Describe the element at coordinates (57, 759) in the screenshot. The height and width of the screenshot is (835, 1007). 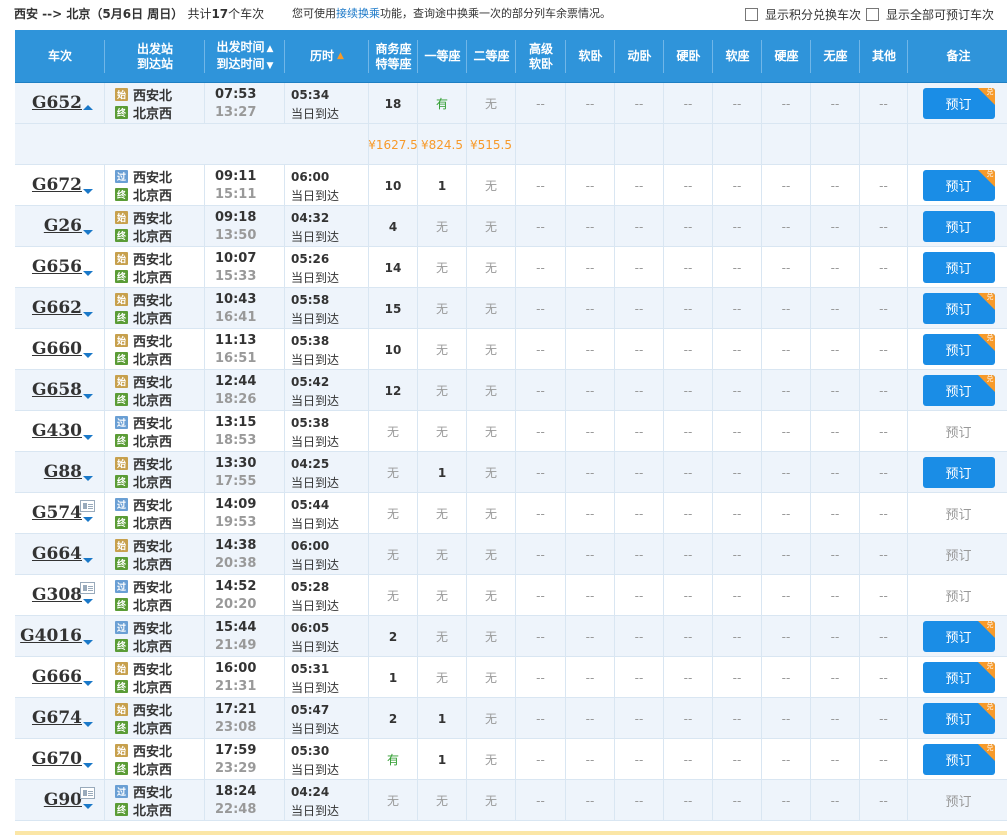
I see `train-number-link: G670` at that location.